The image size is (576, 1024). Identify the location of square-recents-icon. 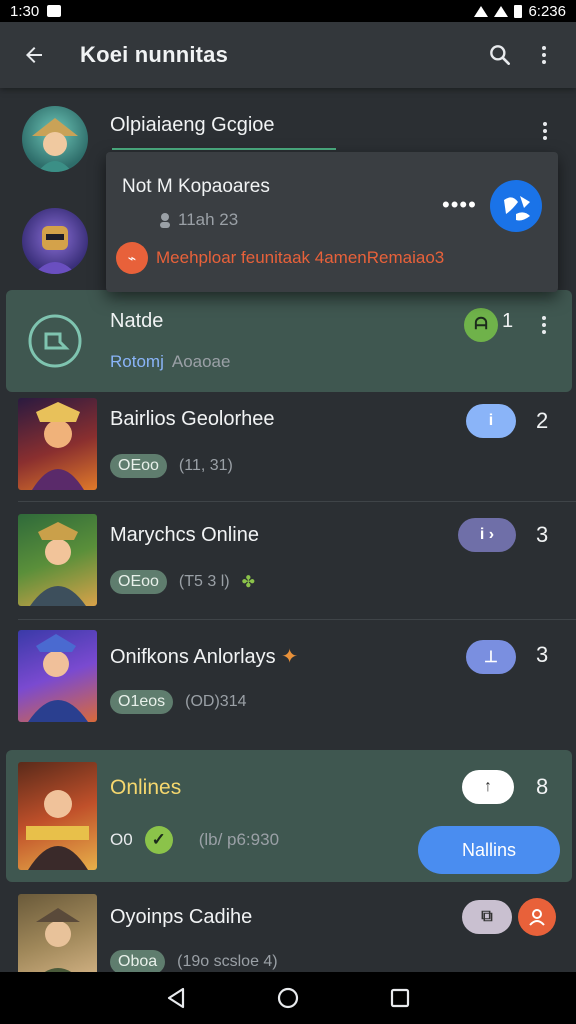
(400, 998).